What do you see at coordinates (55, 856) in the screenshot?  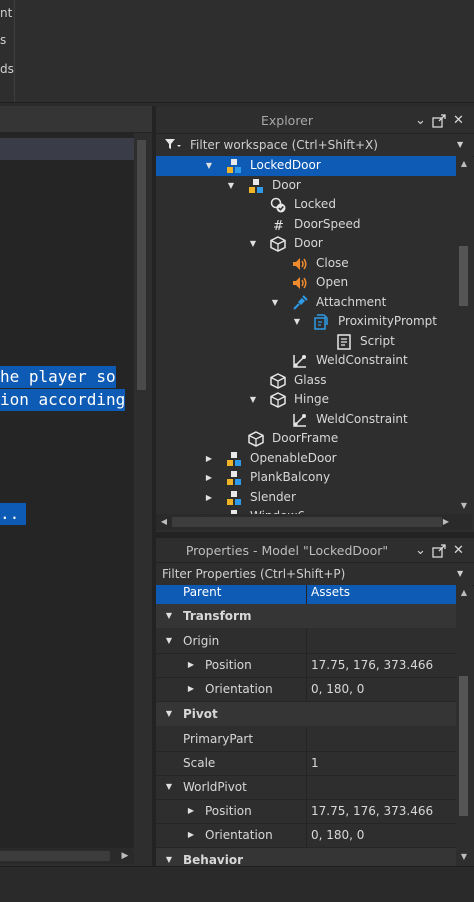 I see `editor-hscroll-thumb` at bounding box center [55, 856].